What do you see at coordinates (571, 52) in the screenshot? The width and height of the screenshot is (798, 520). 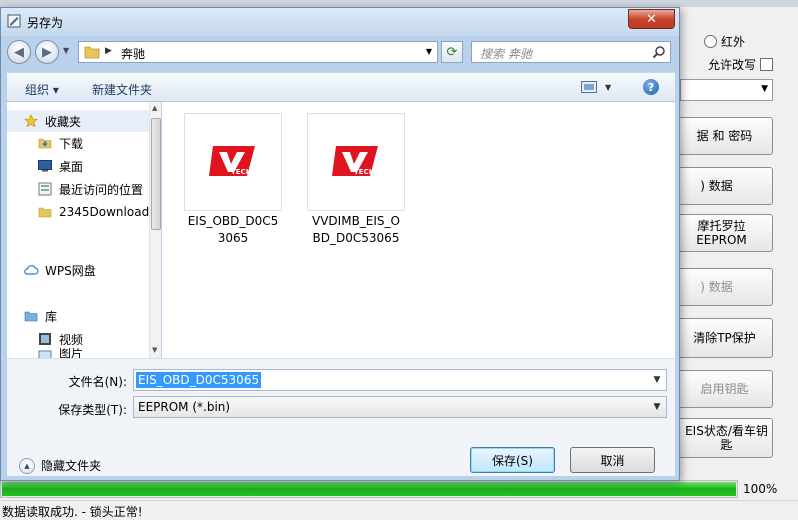 I see `search-input: 搜索 奔驰` at bounding box center [571, 52].